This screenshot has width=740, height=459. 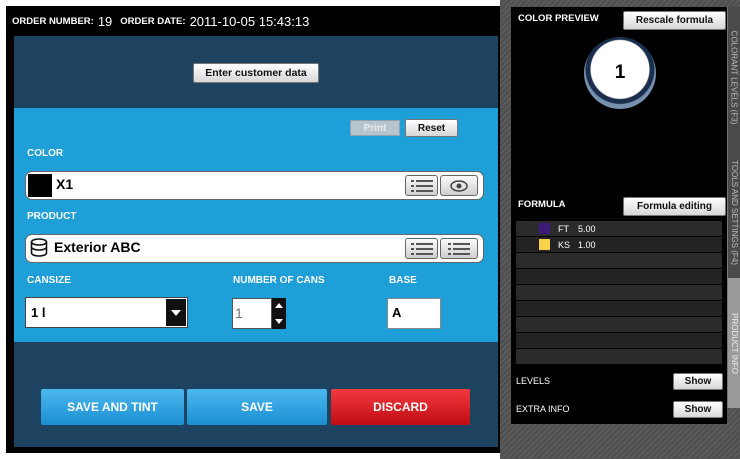 I want to click on levels-show-button: Show, so click(x=698, y=381).